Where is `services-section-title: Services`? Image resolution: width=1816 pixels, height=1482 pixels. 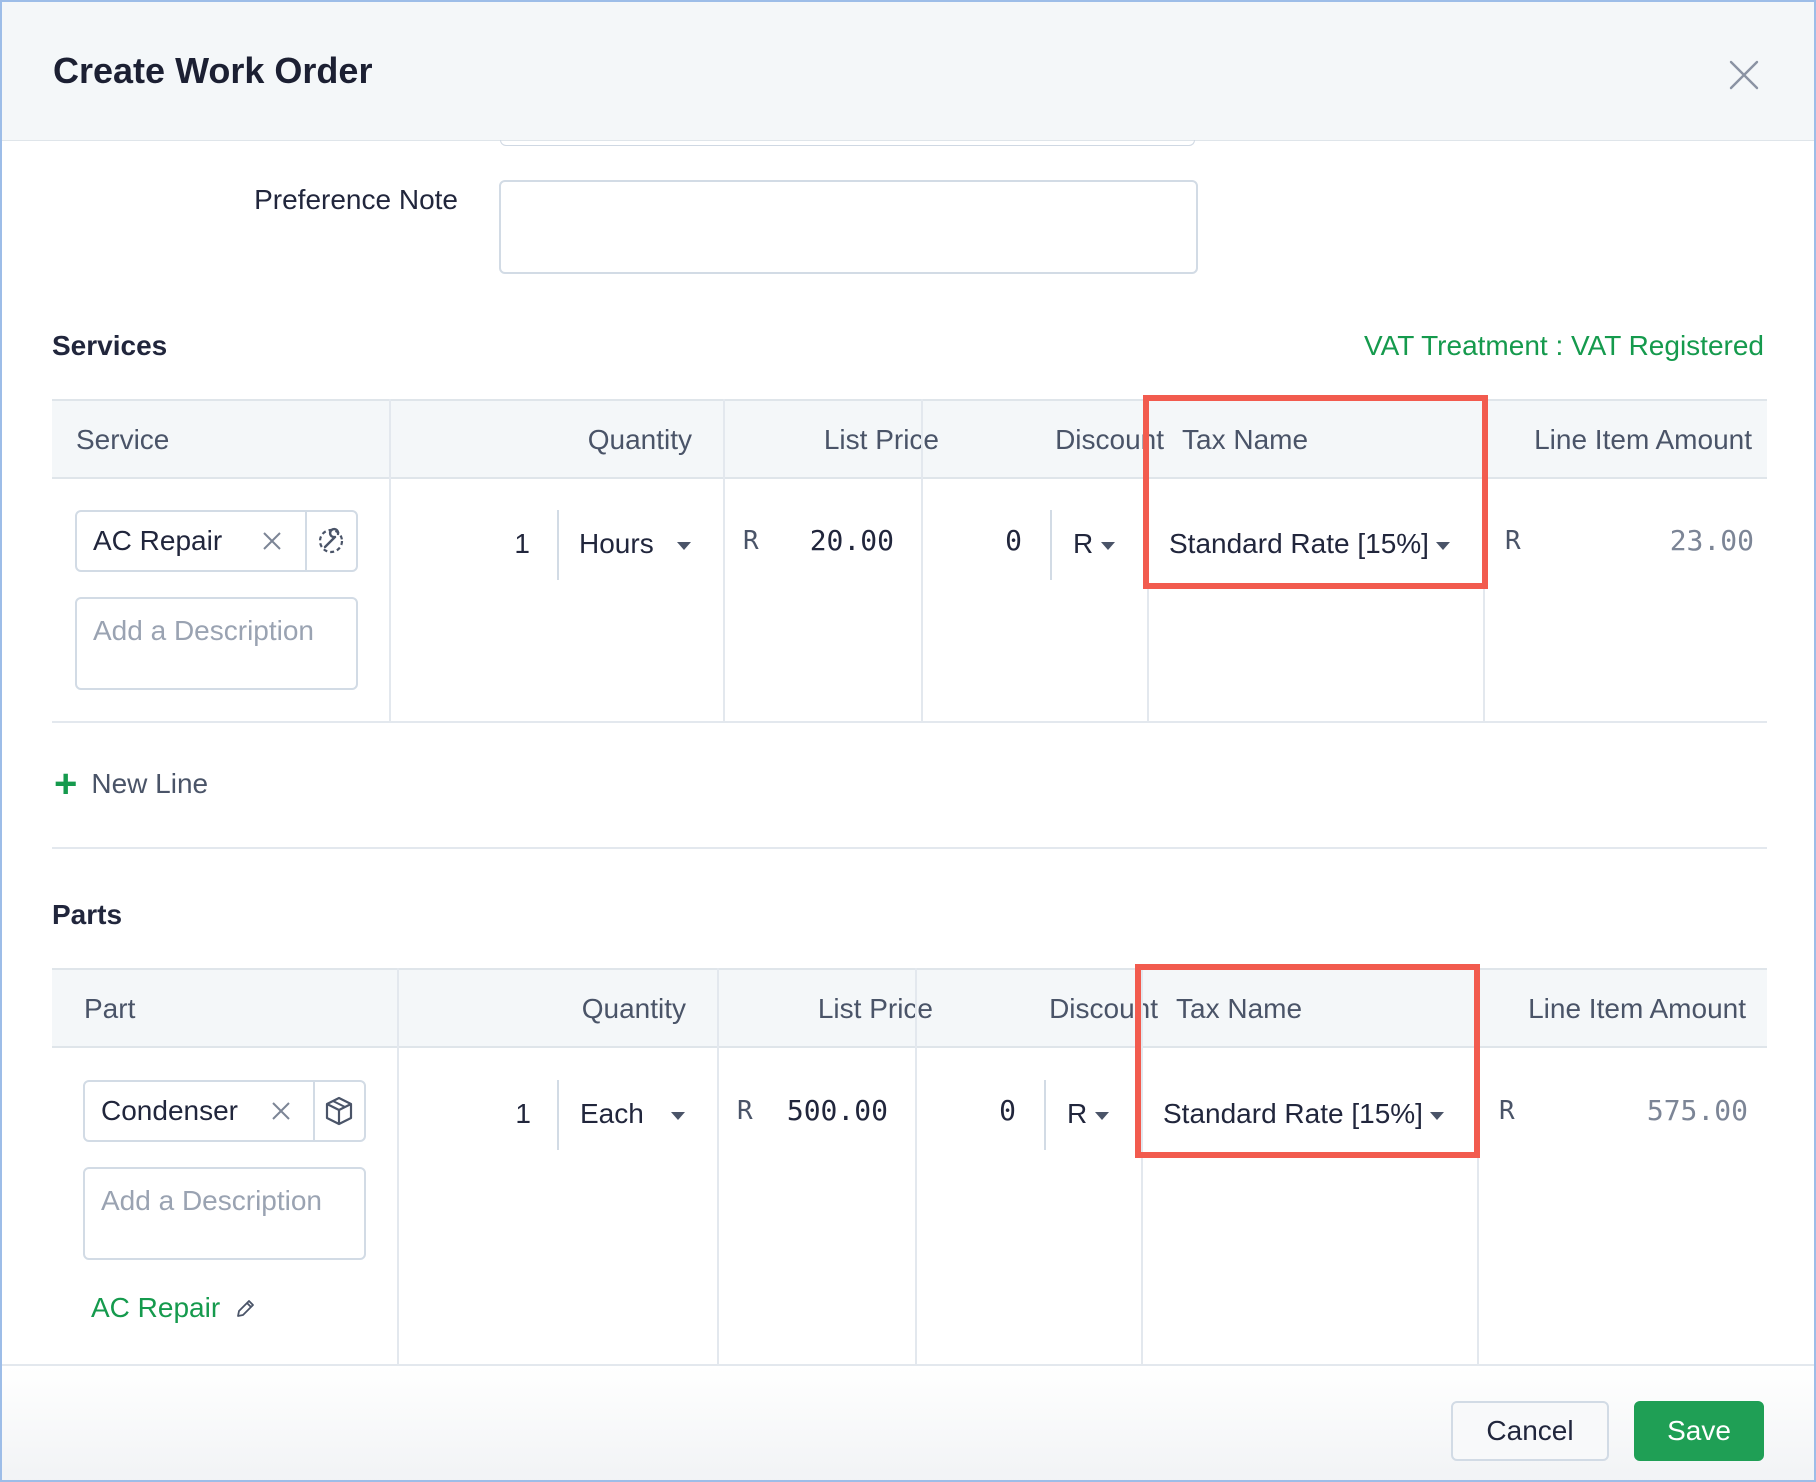 services-section-title: Services is located at coordinates (110, 345).